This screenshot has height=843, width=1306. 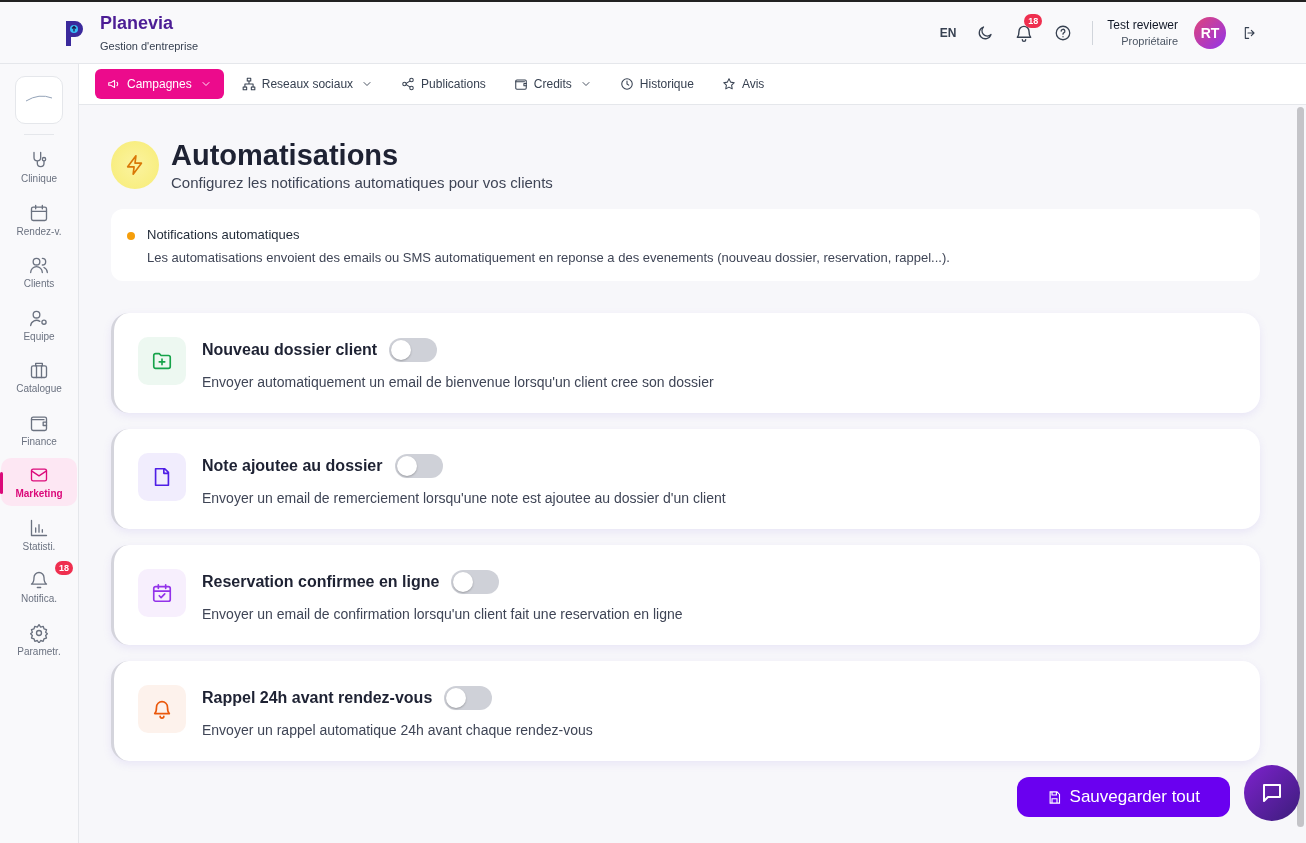 I want to click on sidebar-item: Clients, so click(x=39, y=272).